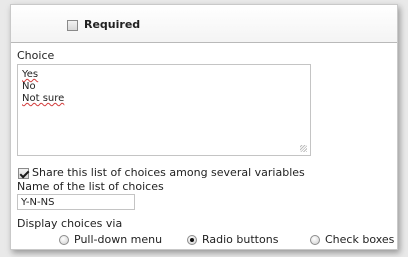  I want to click on radio-pull-down-menu, so click(64, 240).